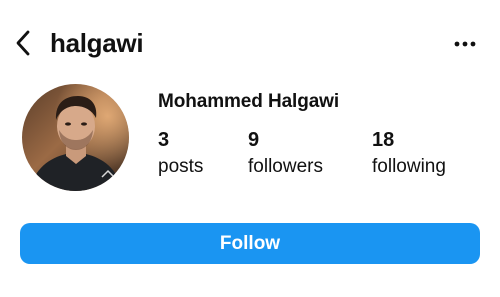 Image resolution: width=500 pixels, height=297 pixels. What do you see at coordinates (409, 153) in the screenshot?
I see `following-stat: 18 following` at bounding box center [409, 153].